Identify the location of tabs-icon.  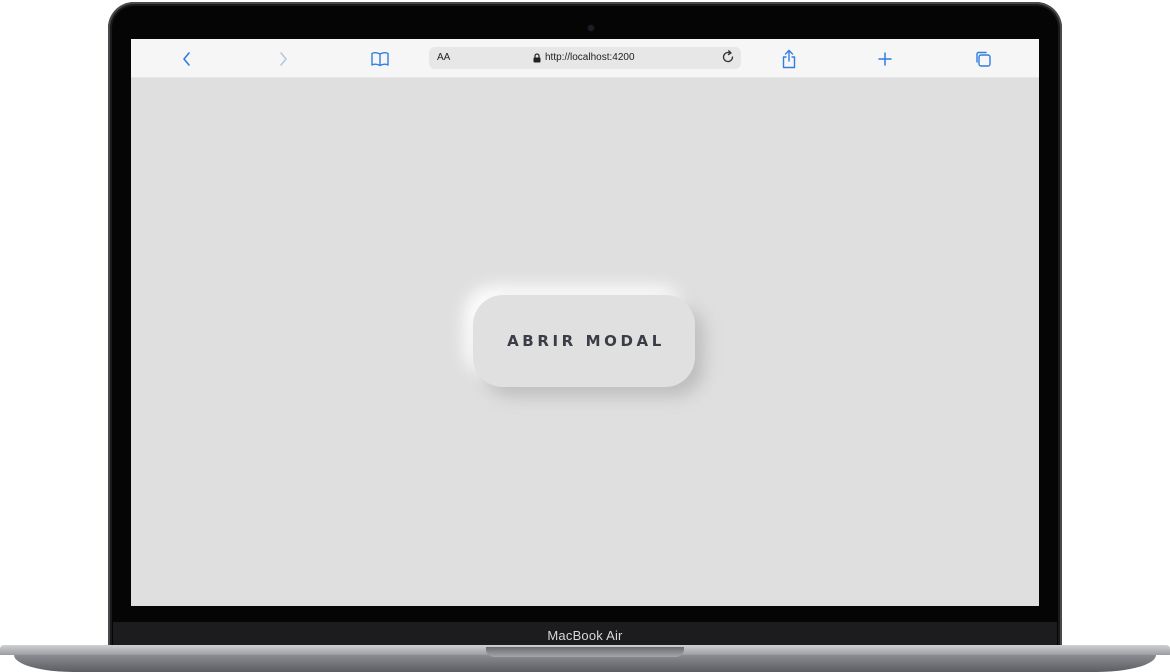
(983, 59).